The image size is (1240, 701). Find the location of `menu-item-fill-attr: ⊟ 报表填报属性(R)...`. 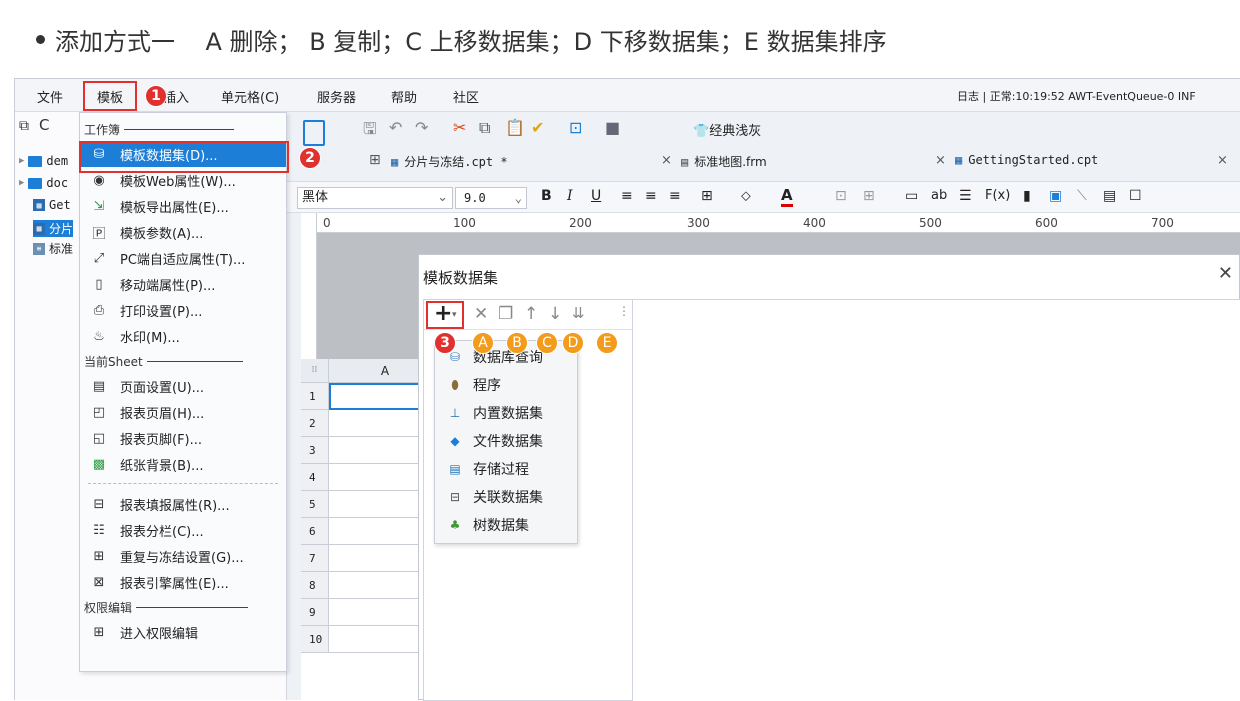

menu-item-fill-attr: ⊟ 报表填报属性(R)... is located at coordinates (183, 504).